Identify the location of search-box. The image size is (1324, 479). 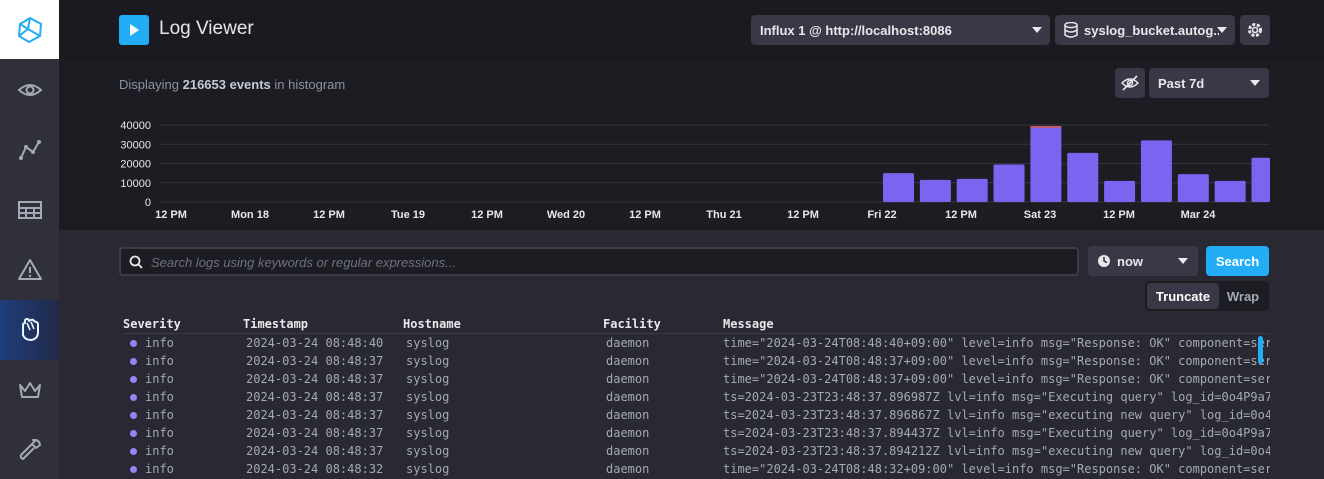
(599, 261).